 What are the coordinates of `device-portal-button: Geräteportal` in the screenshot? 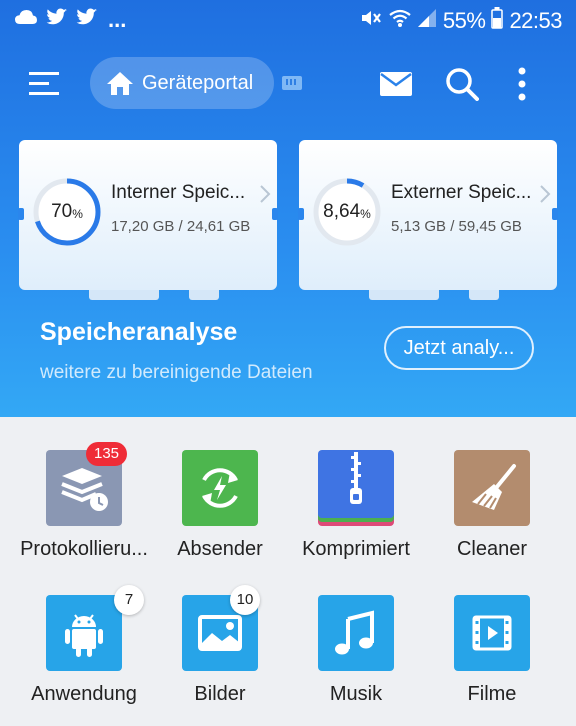 It's located at (182, 83).